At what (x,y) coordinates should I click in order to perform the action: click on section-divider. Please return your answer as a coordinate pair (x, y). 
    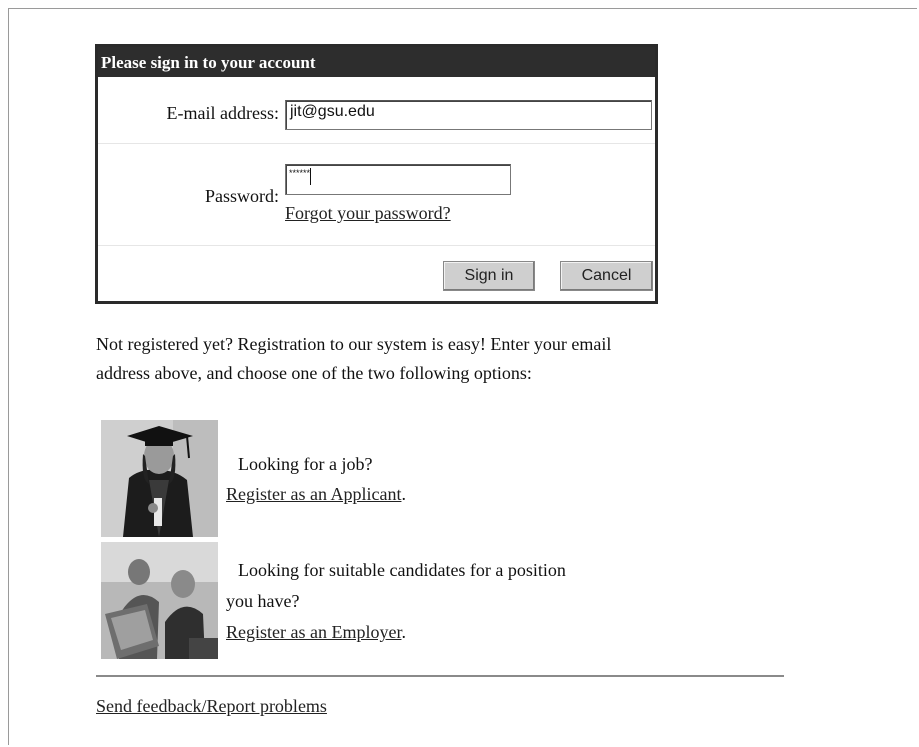
    Looking at the image, I should click on (440, 676).